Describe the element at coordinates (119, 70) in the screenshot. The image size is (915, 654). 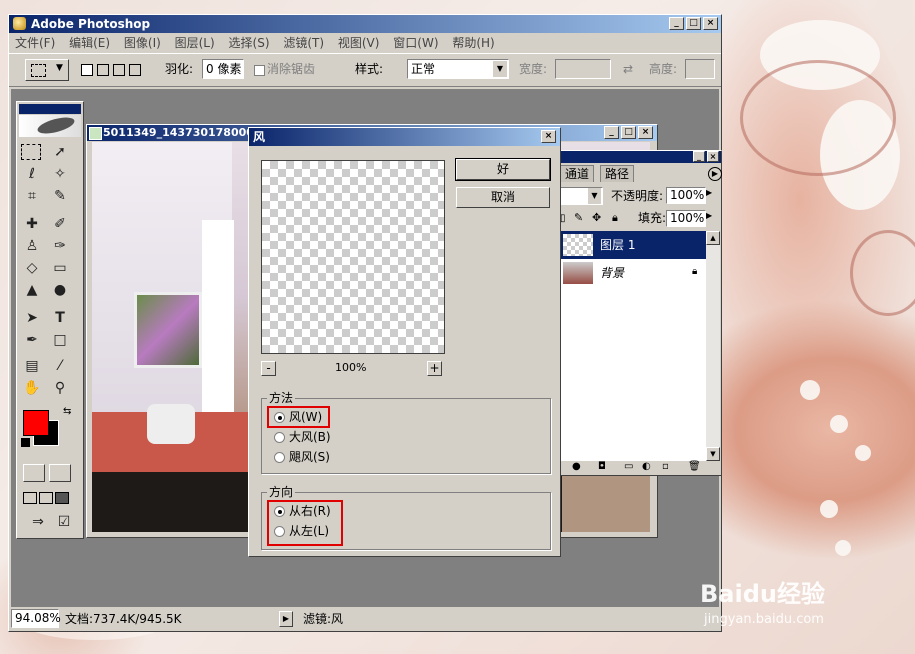
I see `subtract-selection-icon` at that location.